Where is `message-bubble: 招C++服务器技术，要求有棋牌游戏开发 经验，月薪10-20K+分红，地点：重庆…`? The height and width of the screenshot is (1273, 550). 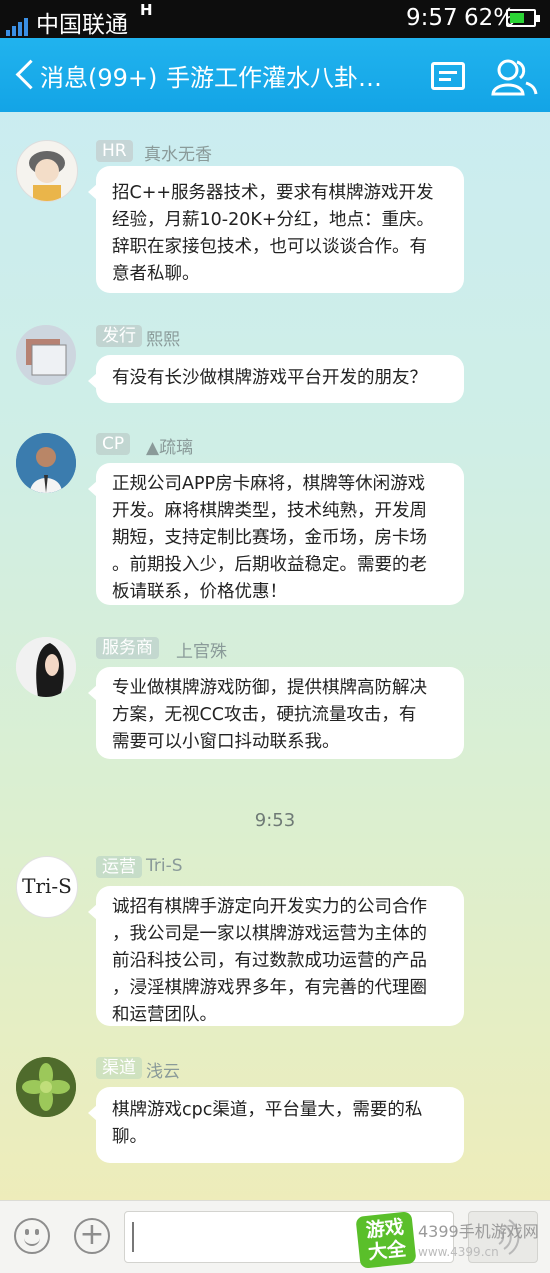 message-bubble: 招C++服务器技术，要求有棋牌游戏开发 经验，月薪10-20K+分红，地点：重庆… is located at coordinates (276, 229).